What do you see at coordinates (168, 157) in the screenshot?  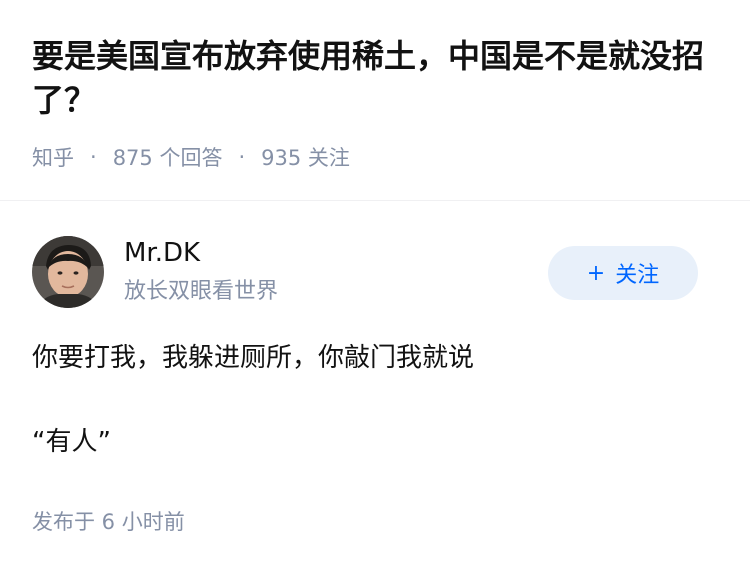 I see `answer-count: 875 个回答` at bounding box center [168, 157].